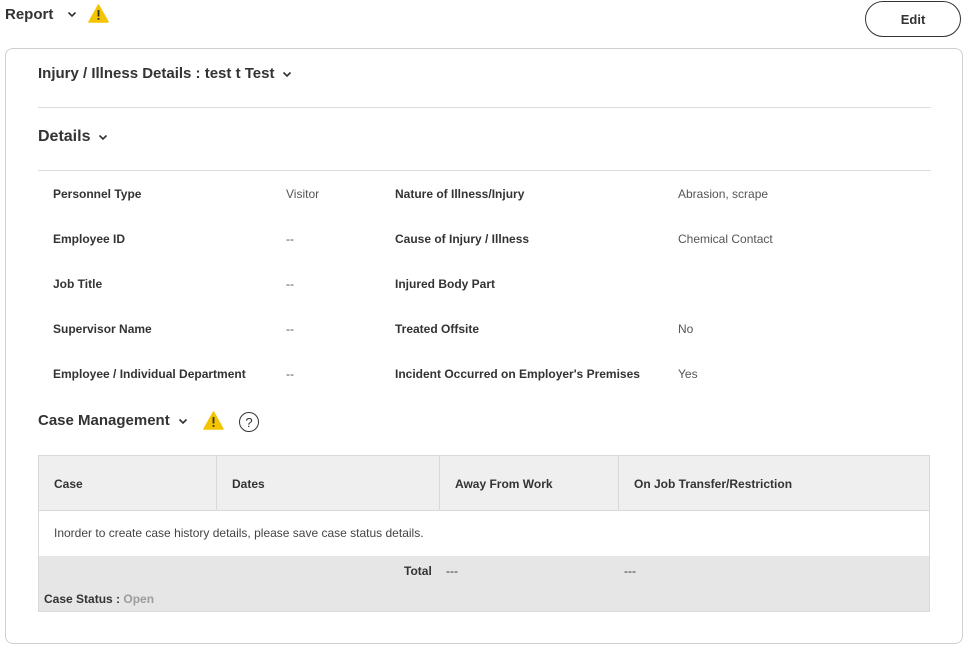 This screenshot has width=976, height=651. Describe the element at coordinates (89, 239) in the screenshot. I see `field-label-employee-id: Employee ID` at that location.